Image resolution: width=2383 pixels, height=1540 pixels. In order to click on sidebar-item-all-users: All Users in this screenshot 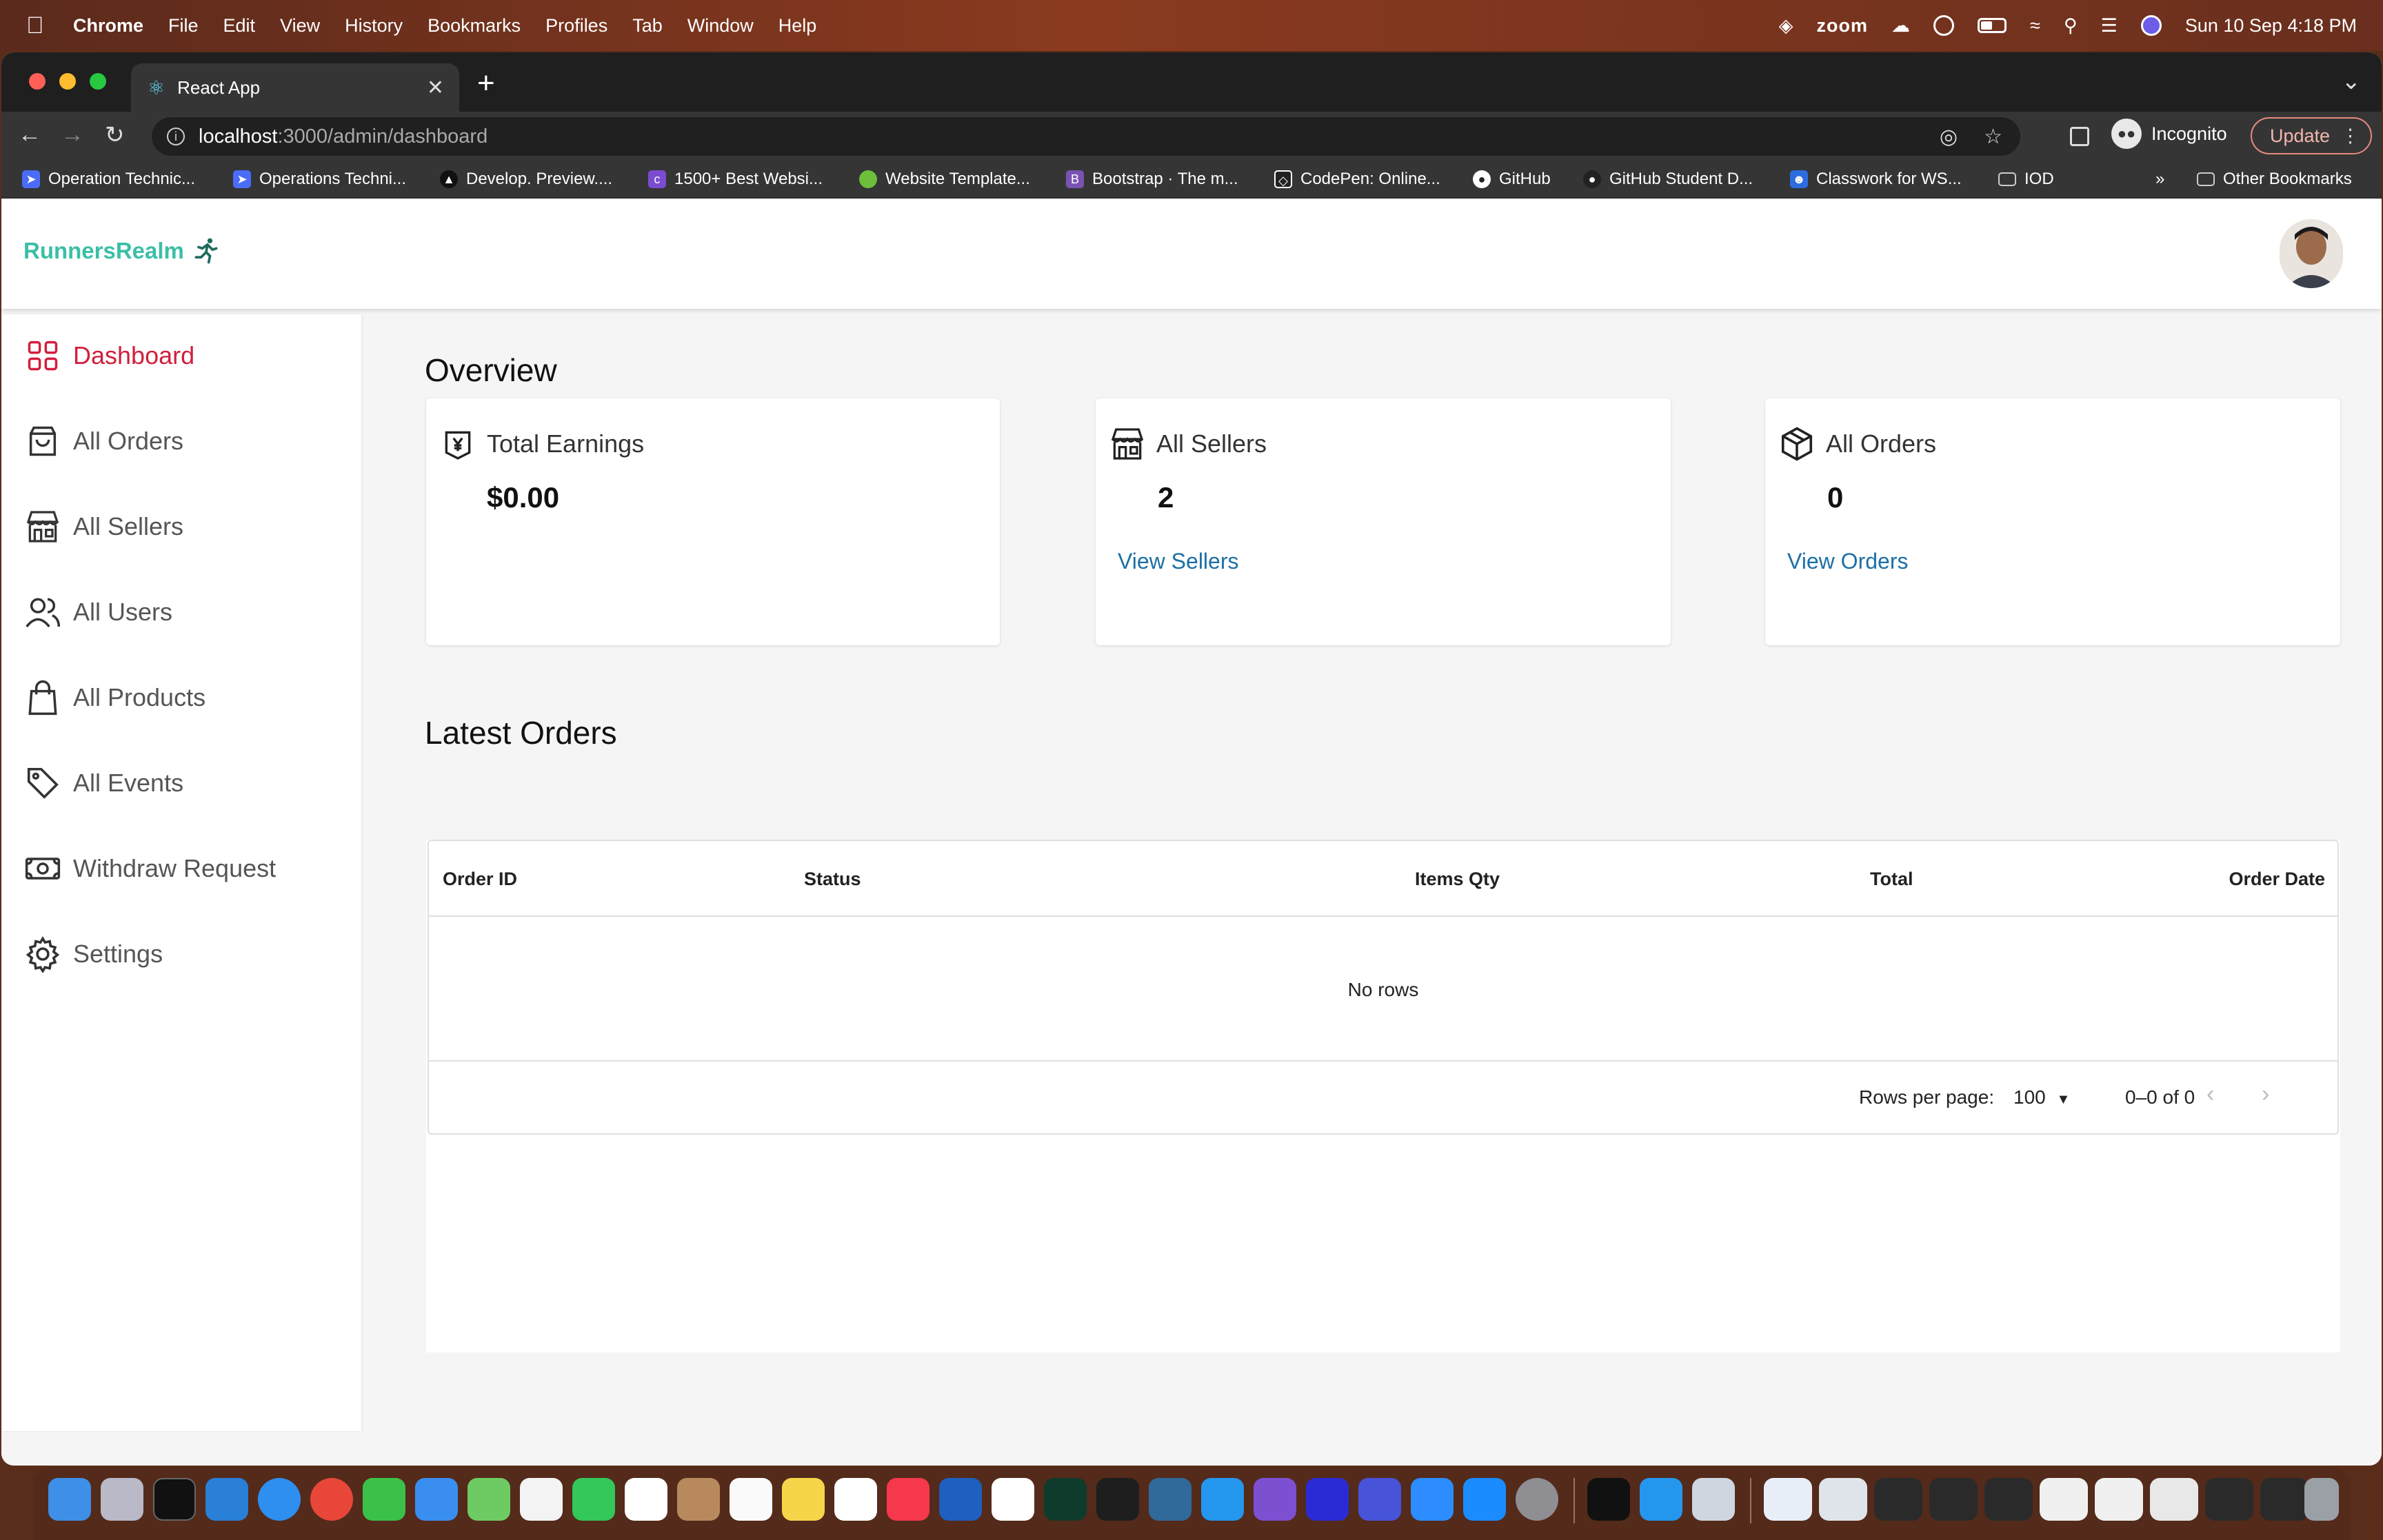, I will do `click(97, 612)`.